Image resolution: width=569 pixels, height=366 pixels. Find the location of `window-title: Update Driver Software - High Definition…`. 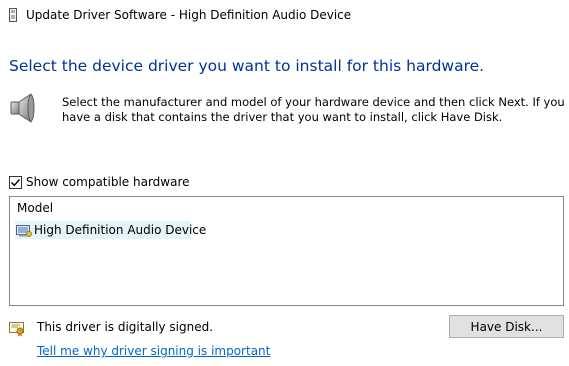

window-title: Update Driver Software - High Definition… is located at coordinates (189, 15).